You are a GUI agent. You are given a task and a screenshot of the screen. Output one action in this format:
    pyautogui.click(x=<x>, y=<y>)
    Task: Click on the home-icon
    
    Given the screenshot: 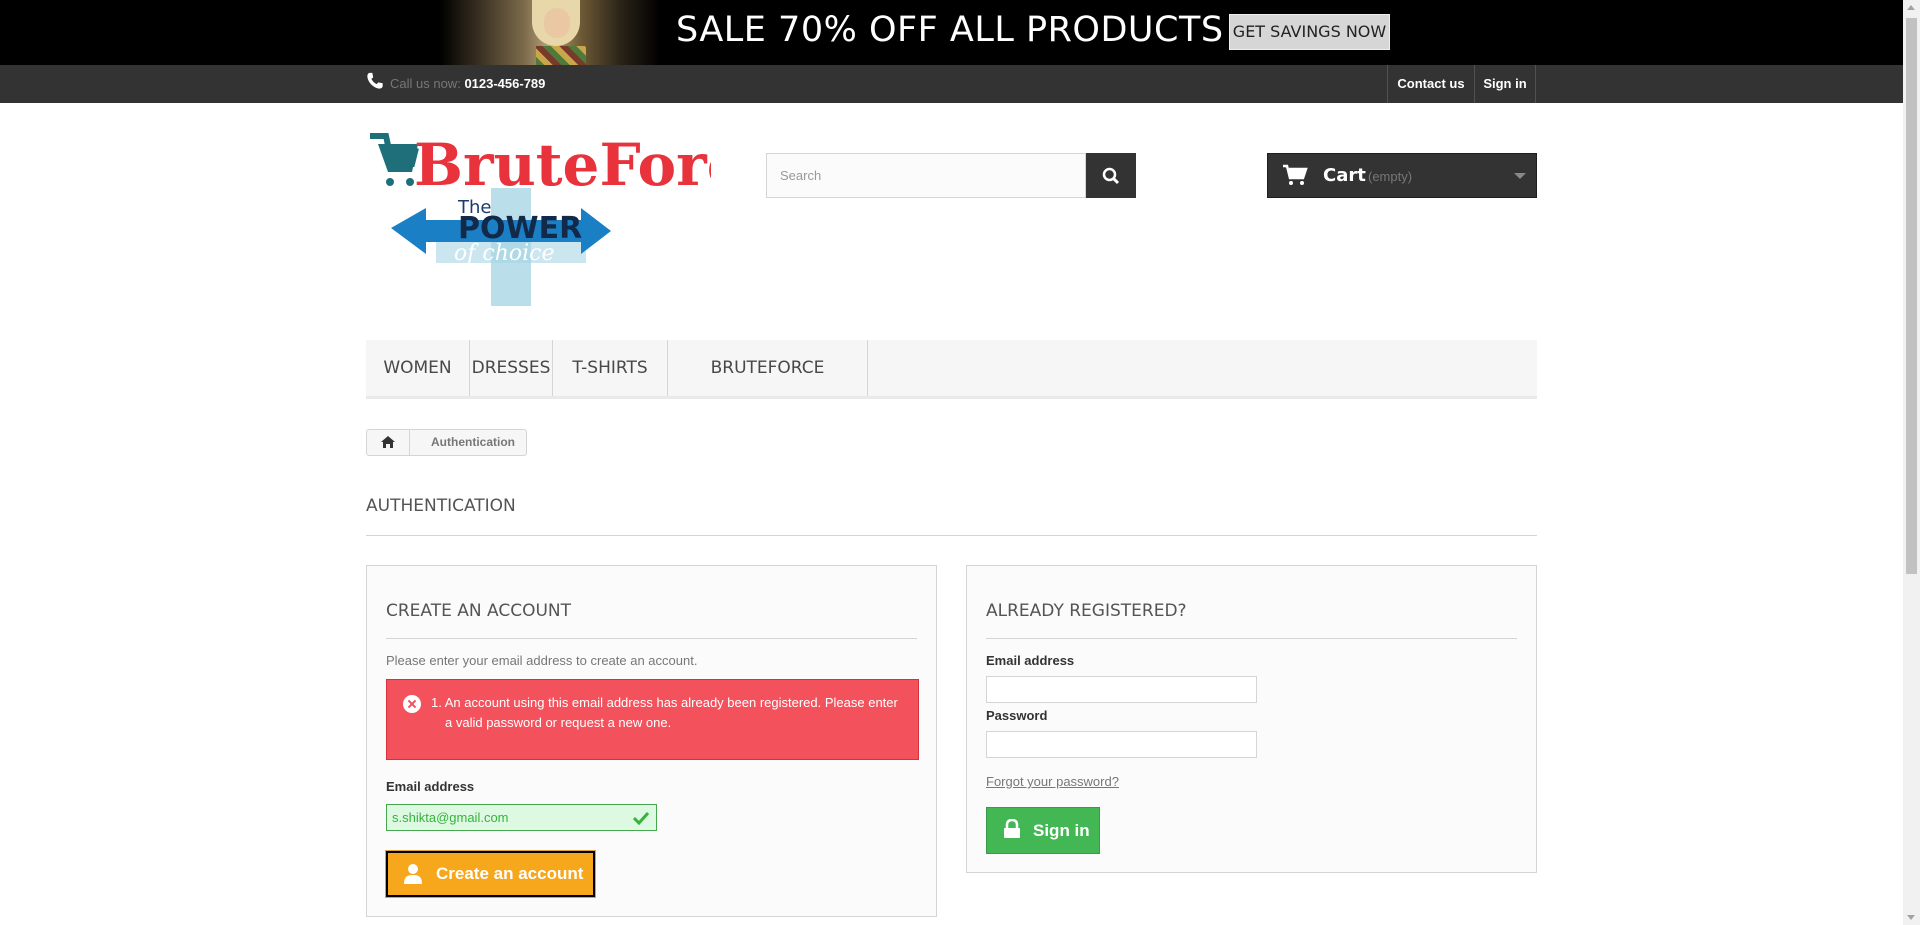 What is the action you would take?
    pyautogui.click(x=388, y=442)
    